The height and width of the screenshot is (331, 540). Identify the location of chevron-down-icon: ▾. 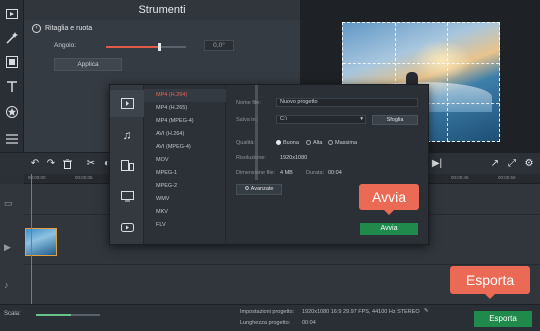
(361, 119).